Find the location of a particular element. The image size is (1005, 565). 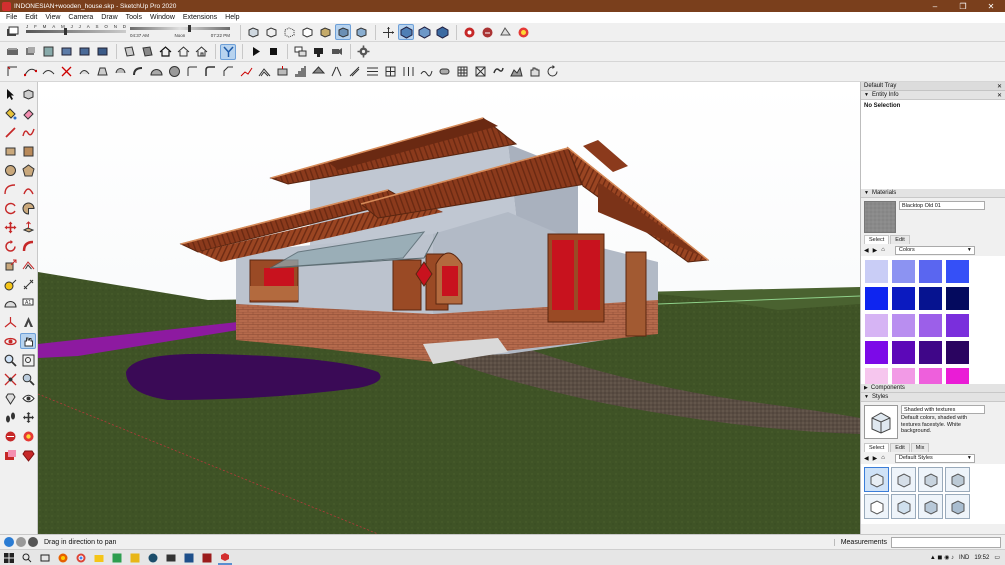

paint-bucket-icon is located at coordinates (10, 113).